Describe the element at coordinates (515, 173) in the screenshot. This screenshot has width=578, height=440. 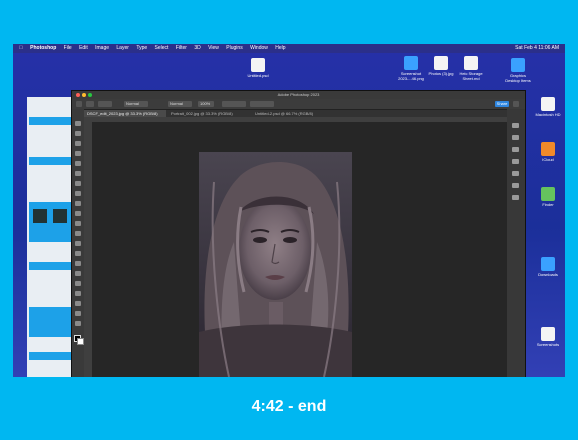
I see `layers-panel-icon` at that location.